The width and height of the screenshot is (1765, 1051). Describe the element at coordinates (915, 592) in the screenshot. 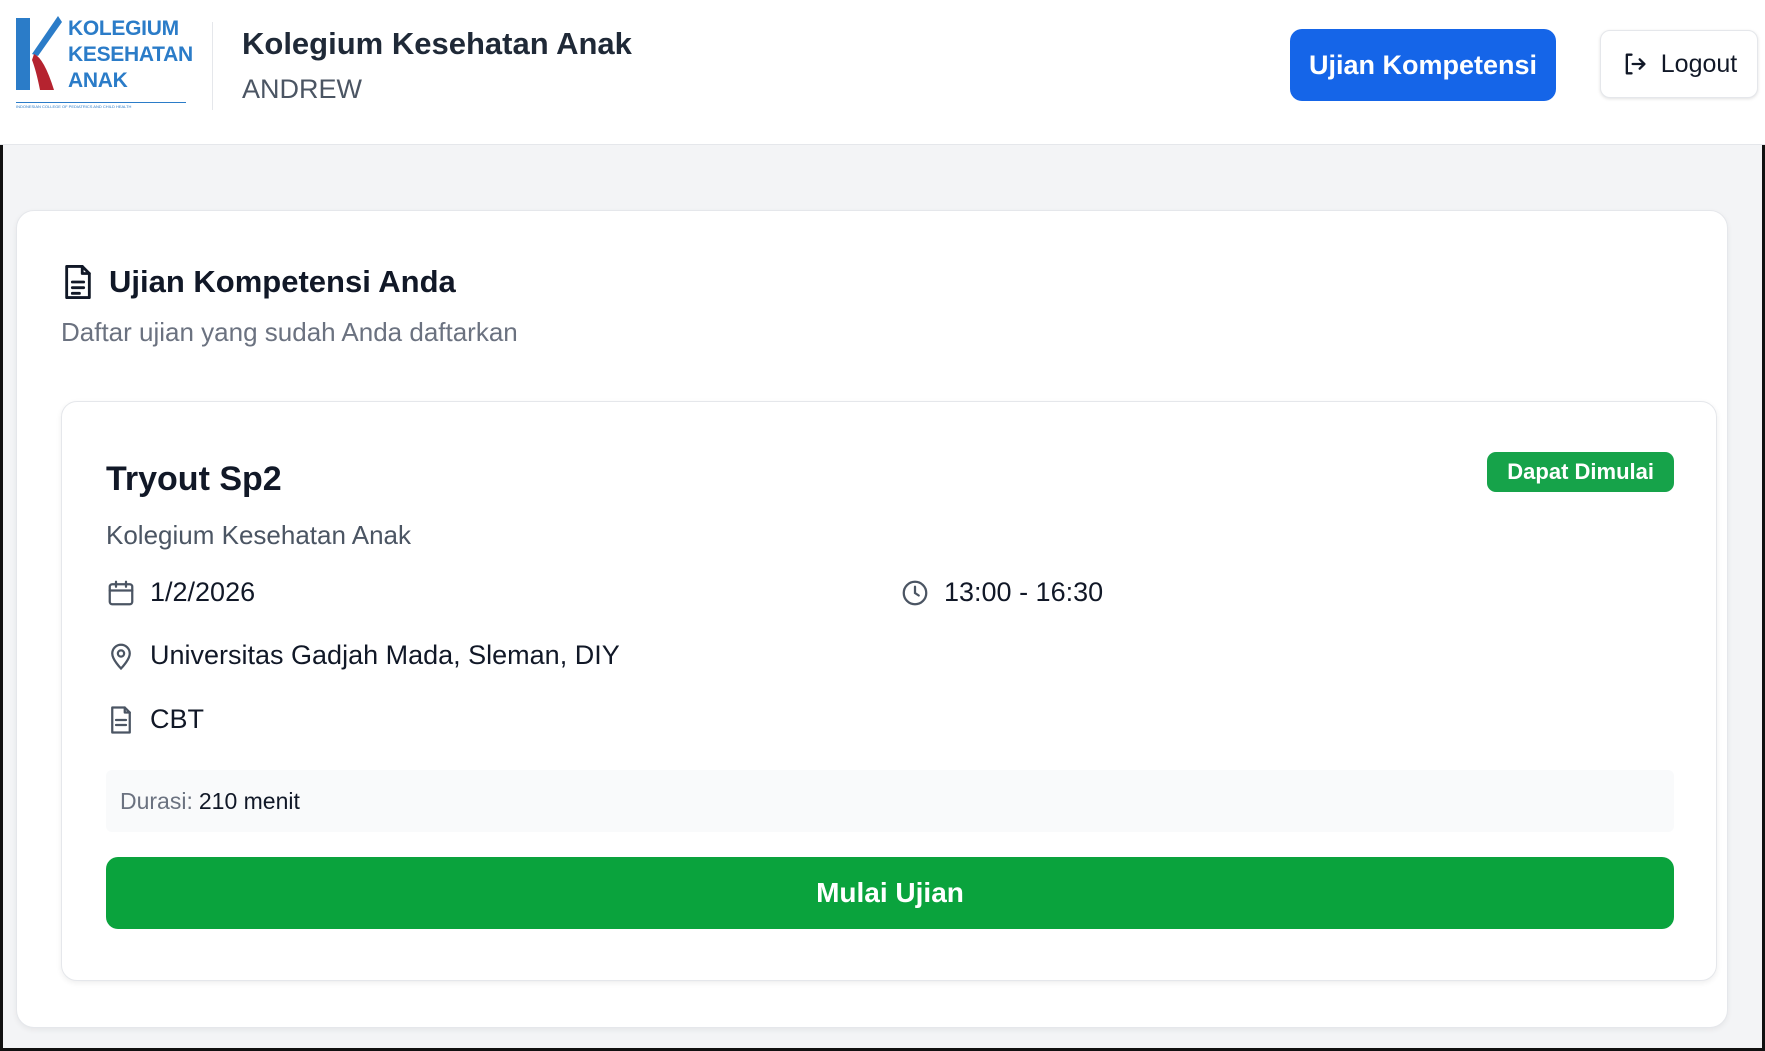

I see `clock-icon` at that location.